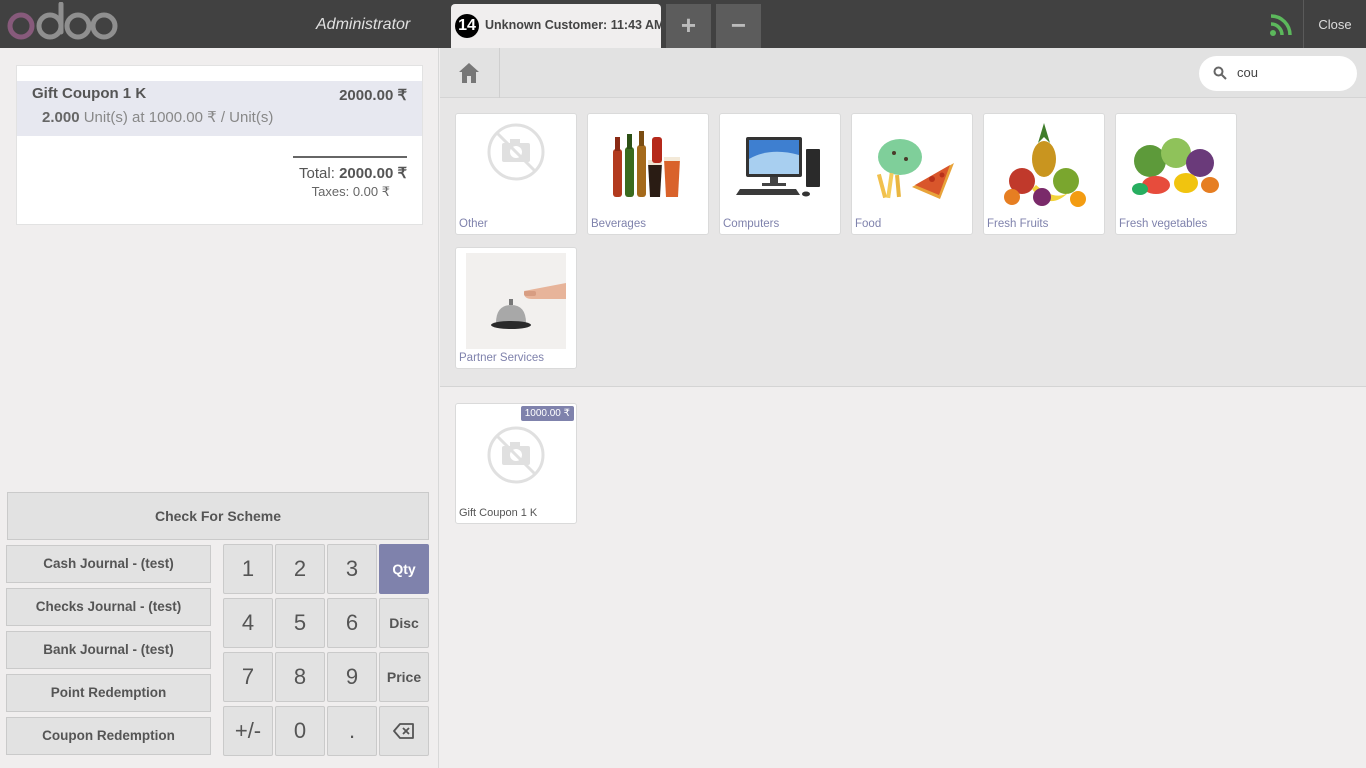  What do you see at coordinates (248, 677) in the screenshot?
I see `numpad-key-7: 7` at bounding box center [248, 677].